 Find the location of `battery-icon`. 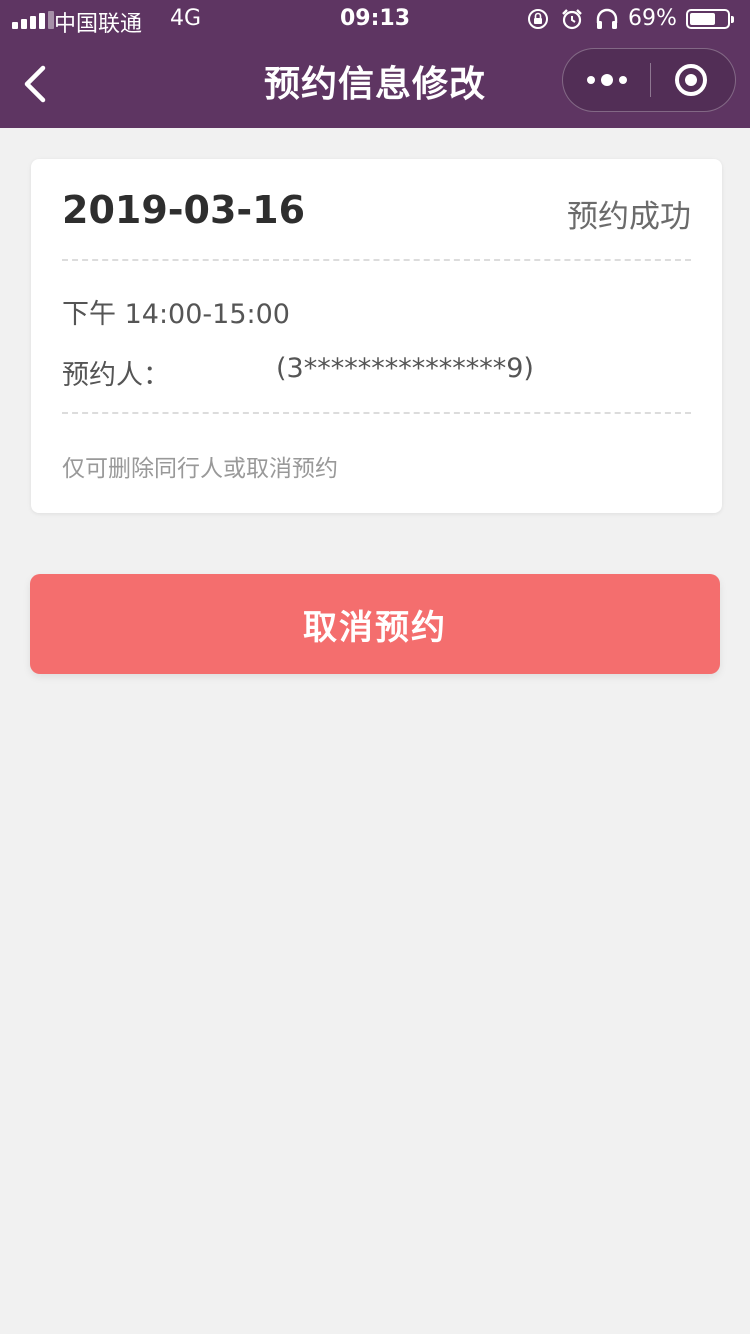

battery-icon is located at coordinates (710, 19).